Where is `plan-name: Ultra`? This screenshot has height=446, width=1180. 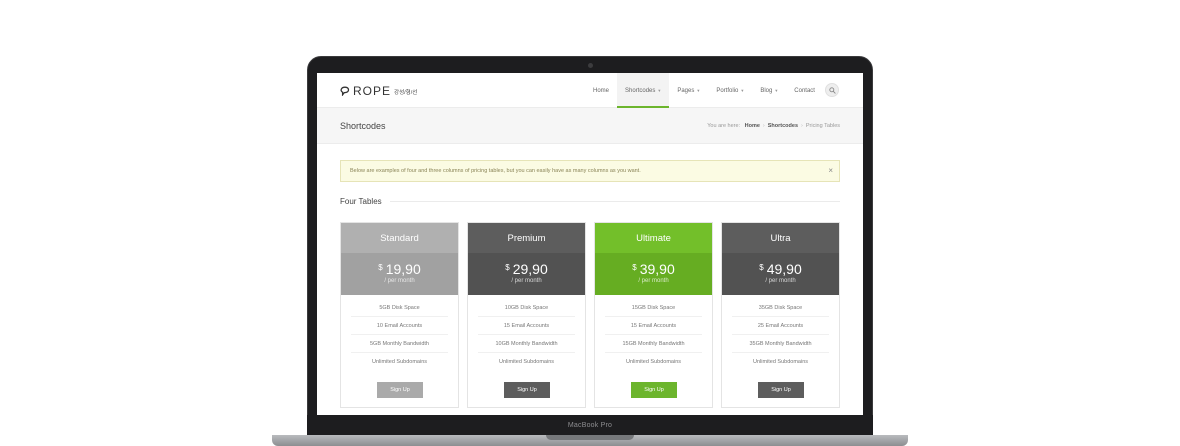 plan-name: Ultra is located at coordinates (780, 238).